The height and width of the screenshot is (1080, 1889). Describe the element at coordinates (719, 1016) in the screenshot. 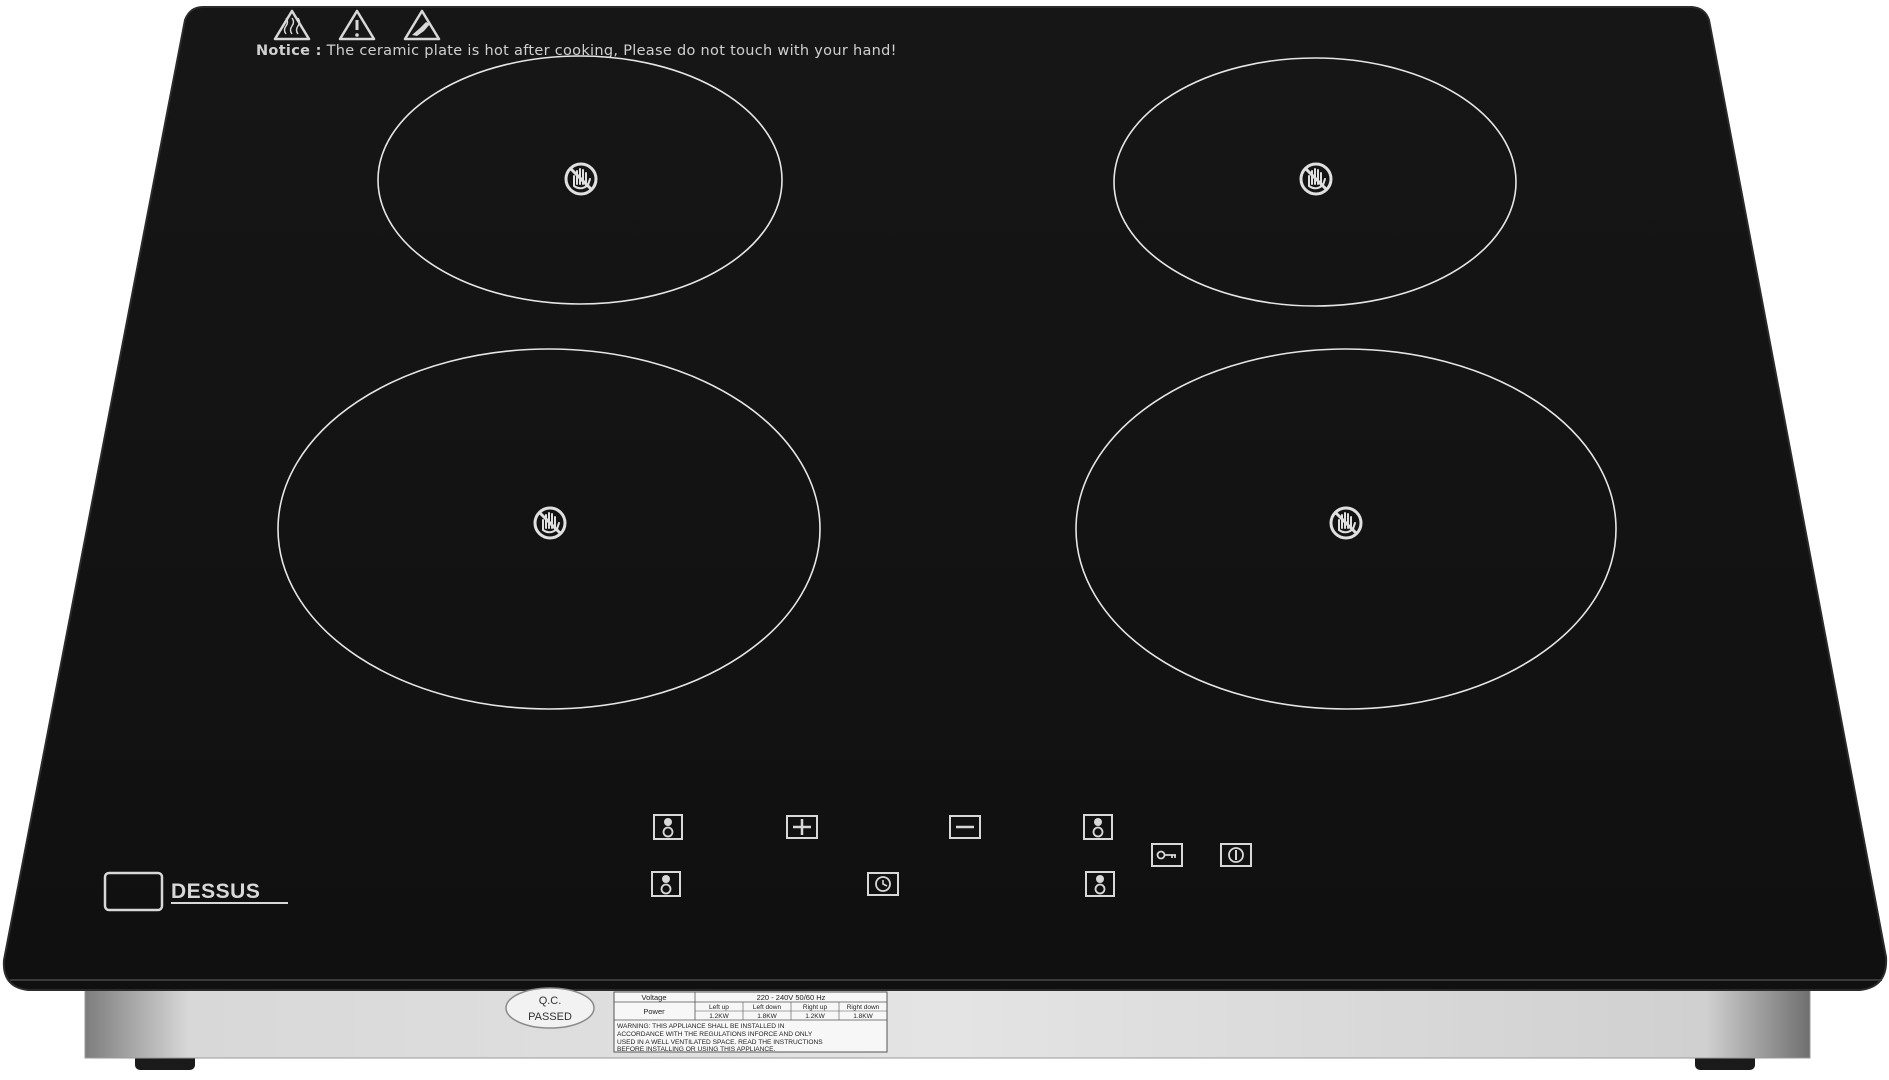

I see `zone-power-left-up: 1.2KW` at that location.